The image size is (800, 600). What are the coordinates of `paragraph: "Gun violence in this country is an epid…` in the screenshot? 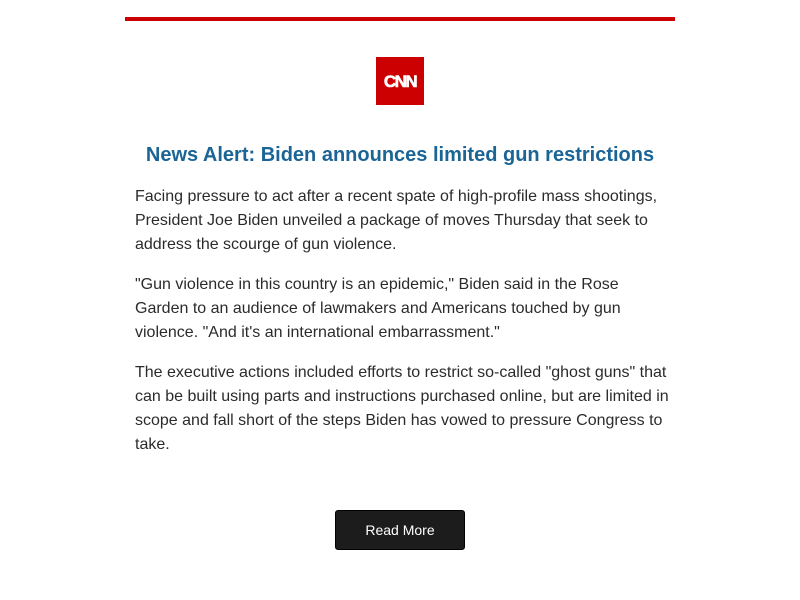 It's located at (378, 308).